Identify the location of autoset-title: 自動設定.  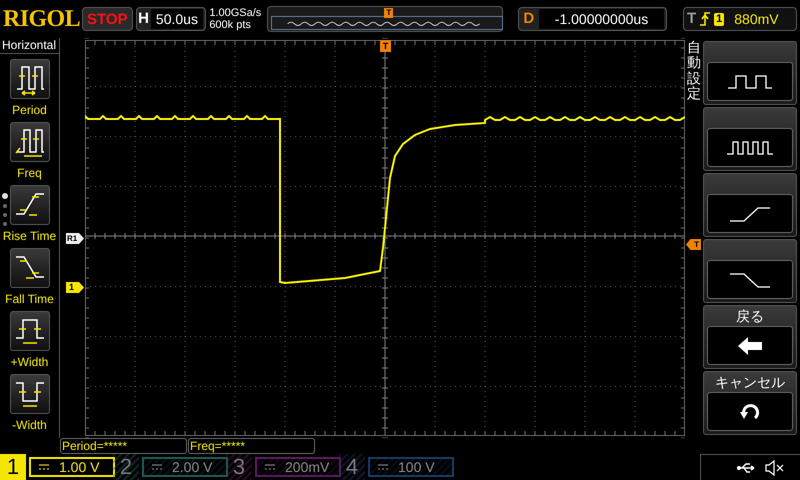
(694, 71).